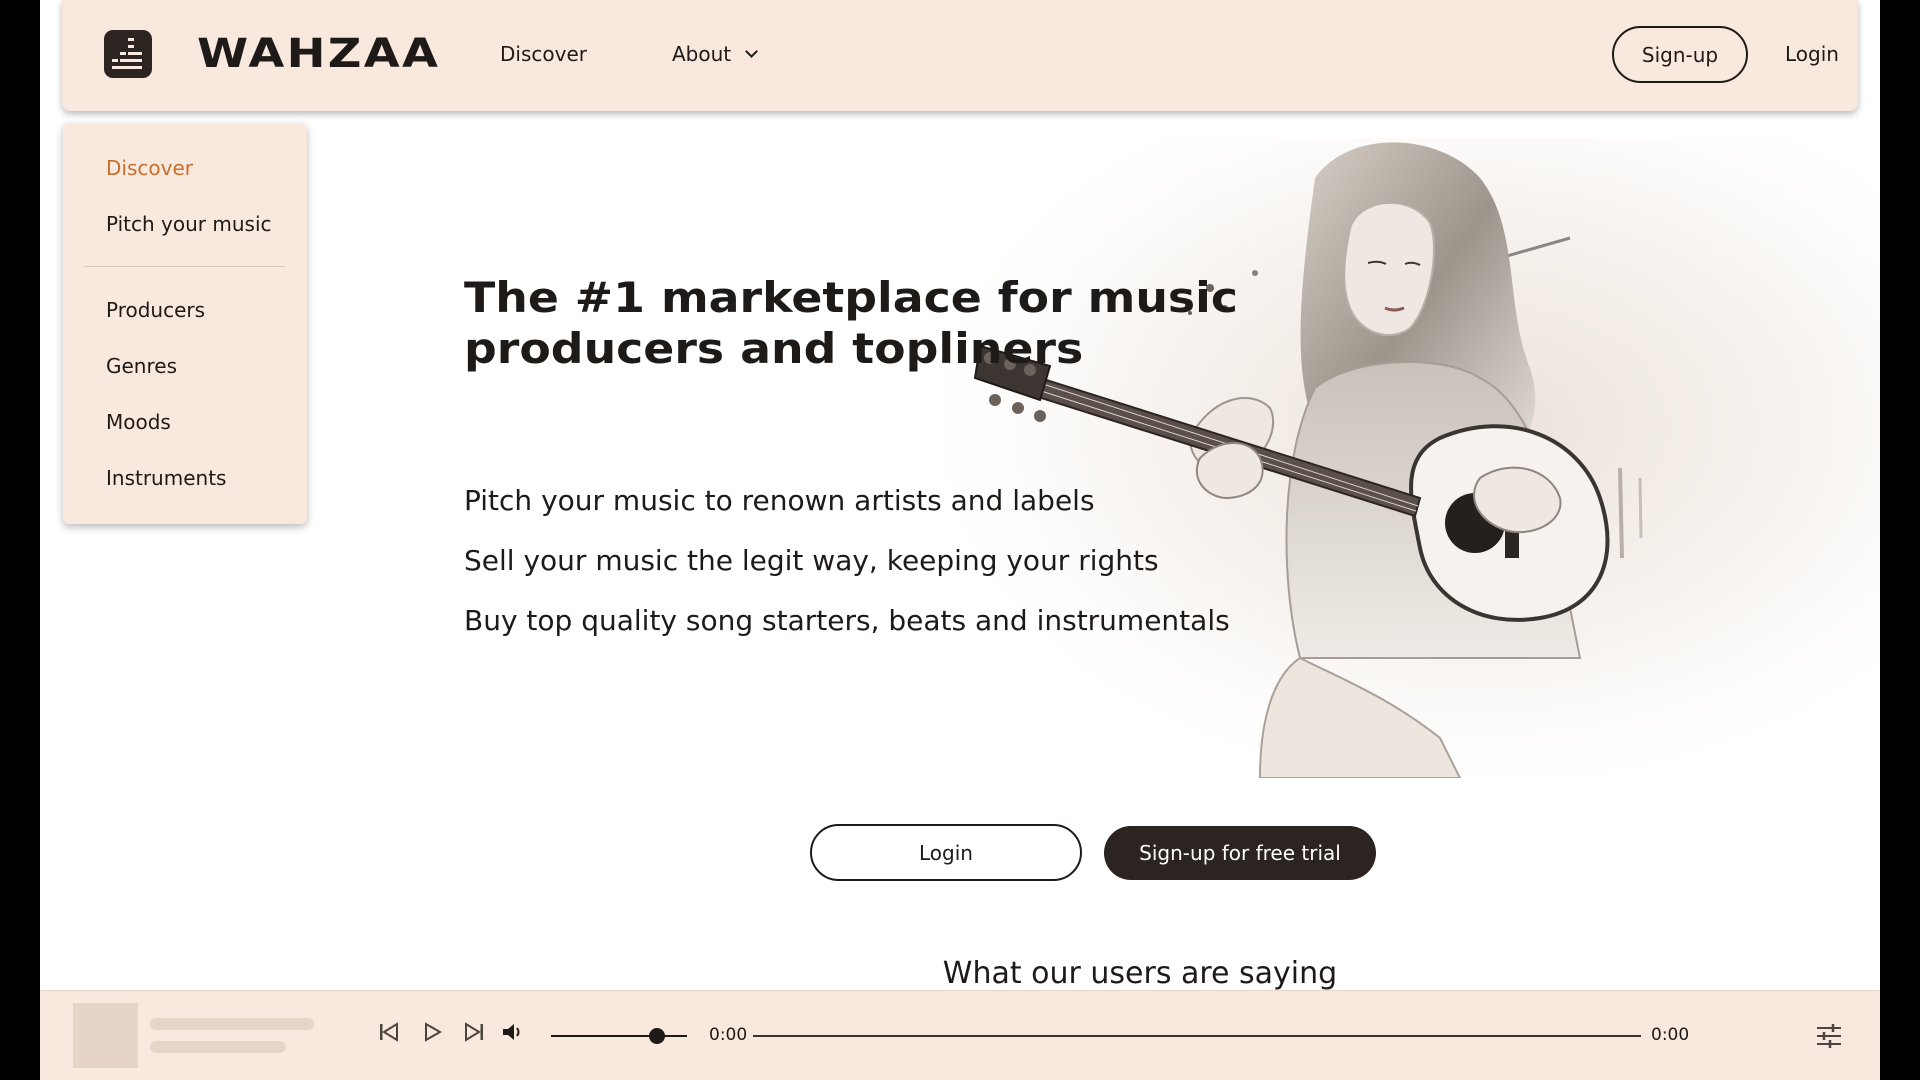 Image resolution: width=1920 pixels, height=1080 pixels. I want to click on top-navbar: WAHZAA Discover About Sign-up Login, so click(960, 55).